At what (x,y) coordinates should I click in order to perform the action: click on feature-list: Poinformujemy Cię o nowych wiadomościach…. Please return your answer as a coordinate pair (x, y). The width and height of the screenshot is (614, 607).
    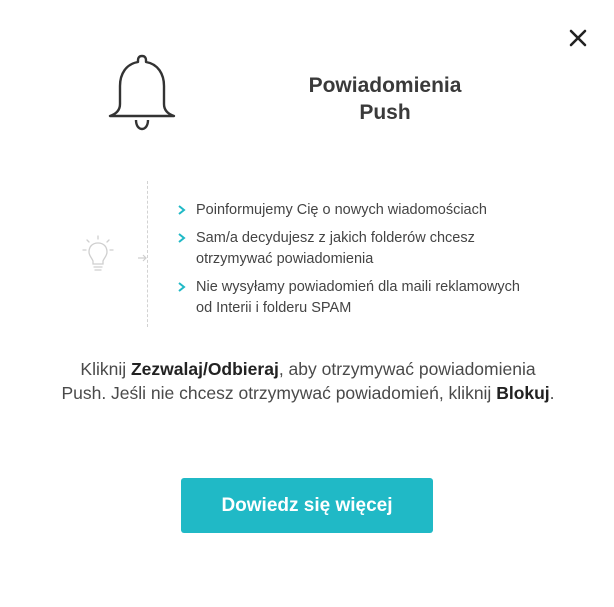
    Looking at the image, I should click on (356, 263).